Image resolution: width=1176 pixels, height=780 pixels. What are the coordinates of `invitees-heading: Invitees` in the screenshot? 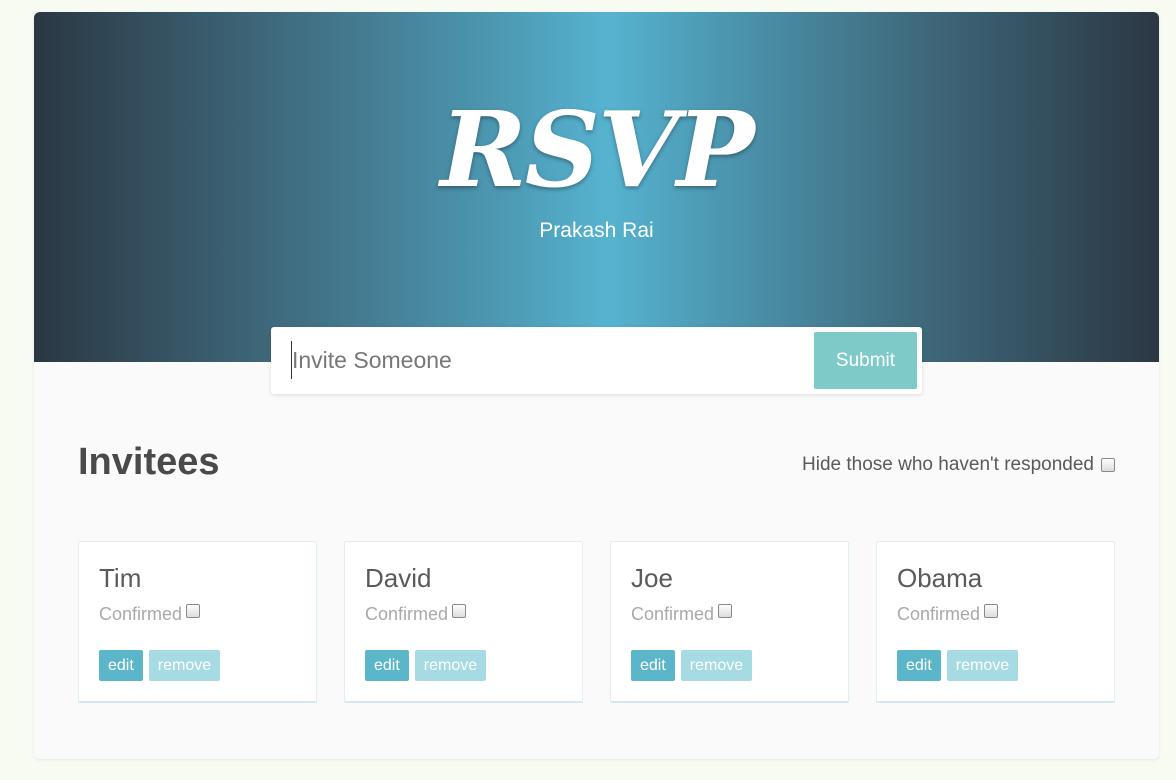 It's located at (149, 462).